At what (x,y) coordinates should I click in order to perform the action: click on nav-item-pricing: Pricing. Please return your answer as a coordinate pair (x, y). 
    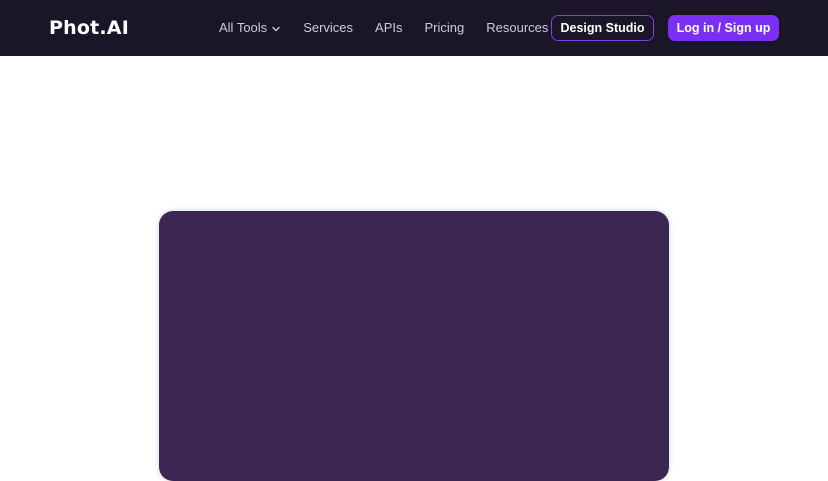
    Looking at the image, I should click on (445, 28).